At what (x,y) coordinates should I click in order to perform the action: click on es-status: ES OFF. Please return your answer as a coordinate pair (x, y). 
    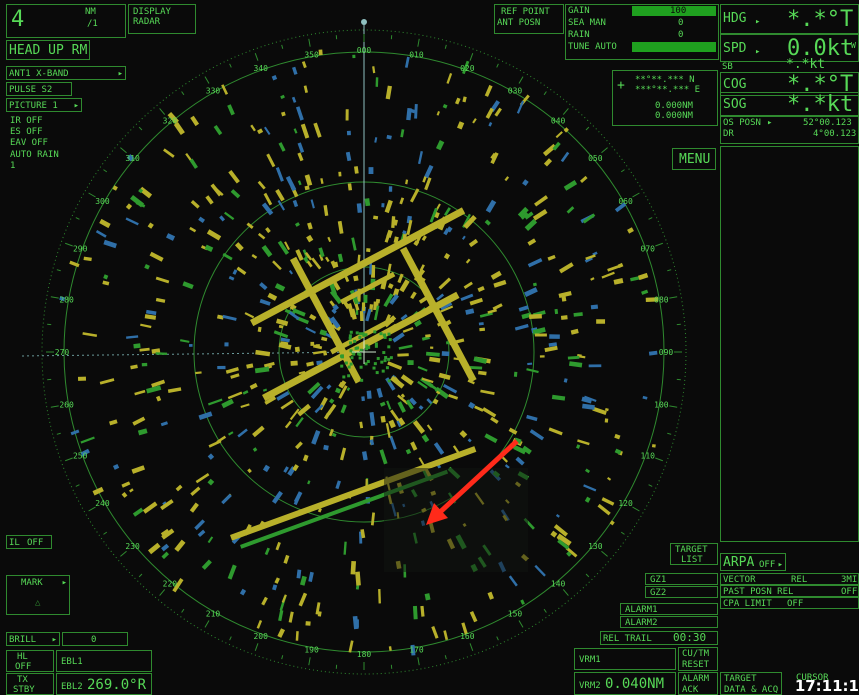
    Looking at the image, I should click on (26, 132).